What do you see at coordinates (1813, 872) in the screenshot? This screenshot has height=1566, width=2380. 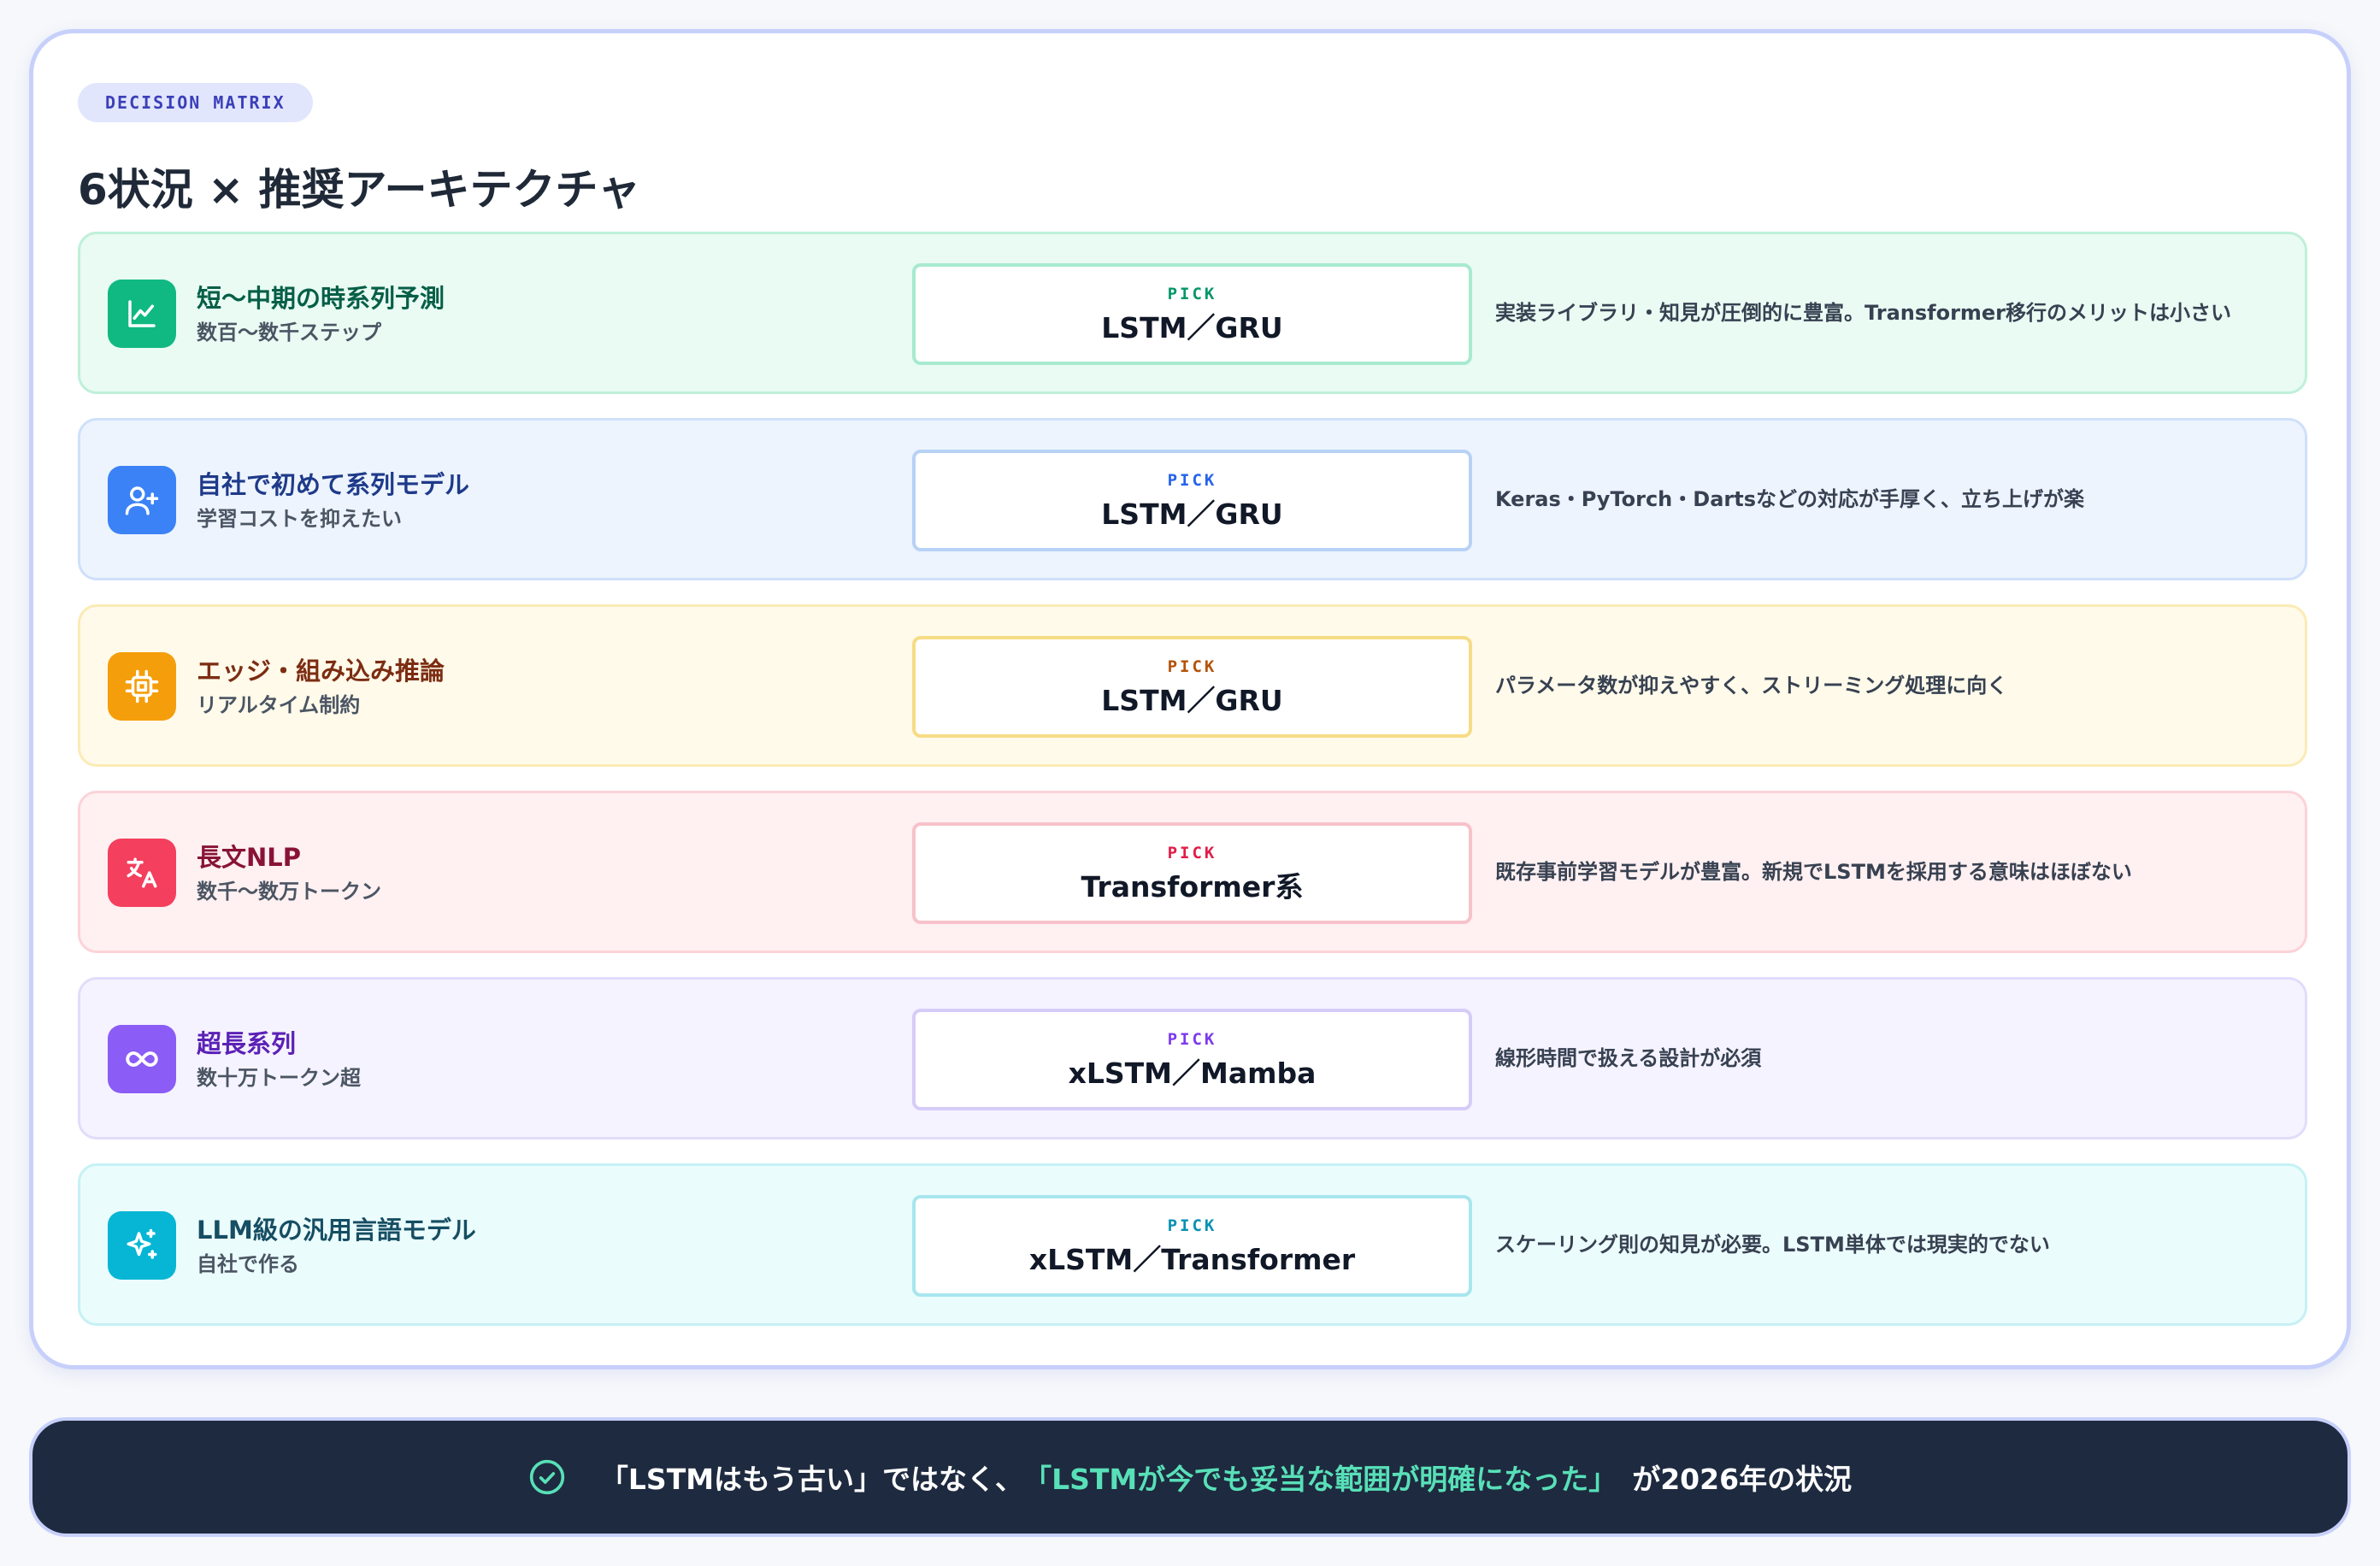 I see `reason-text: 既存事前学習モデルが豊富。新規でLSTMを採用する意味はほぼない` at bounding box center [1813, 872].